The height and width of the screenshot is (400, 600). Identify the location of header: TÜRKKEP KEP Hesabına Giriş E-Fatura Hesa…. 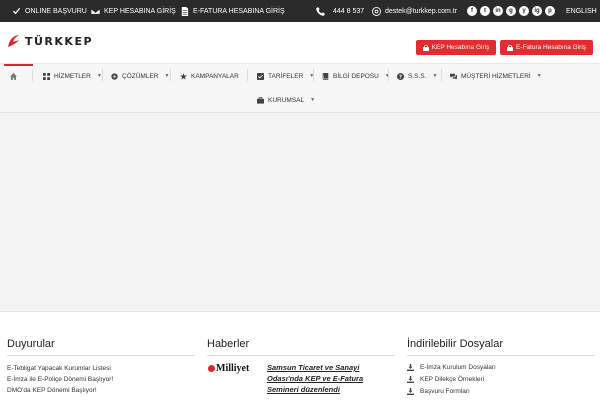
(300, 42).